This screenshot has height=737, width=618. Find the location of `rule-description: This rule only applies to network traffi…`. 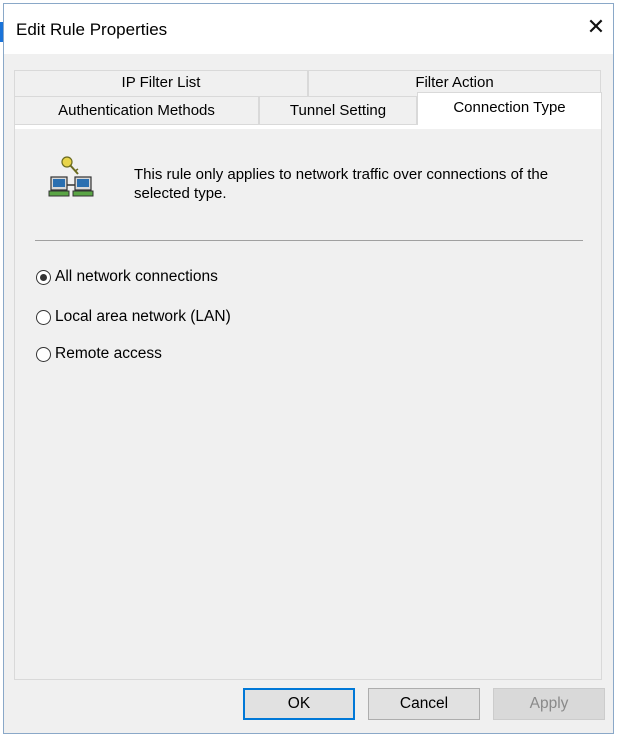

rule-description: This rule only applies to network traffi… is located at coordinates (341, 184).